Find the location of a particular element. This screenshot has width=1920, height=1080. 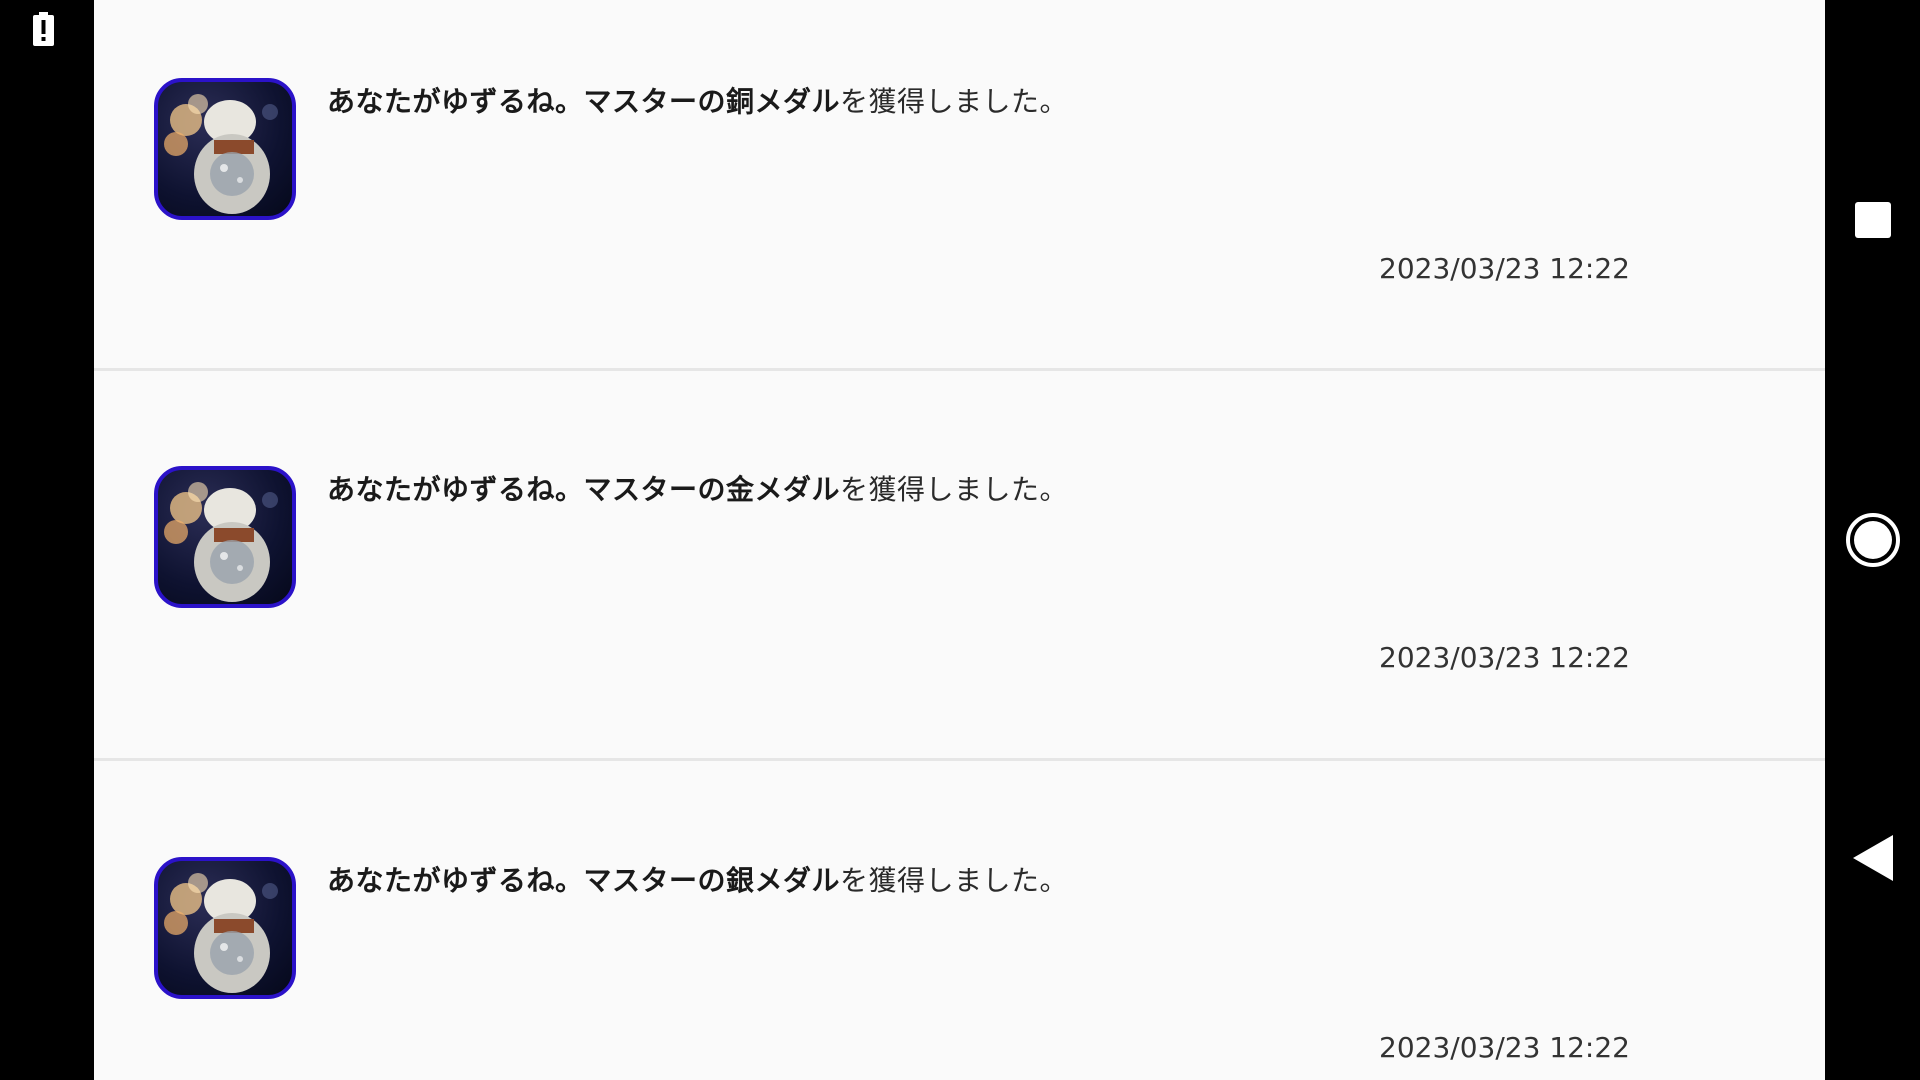

notification-message: あなたがゆずるね。マスターの銅メダルを獲得しました。 is located at coordinates (697, 100).